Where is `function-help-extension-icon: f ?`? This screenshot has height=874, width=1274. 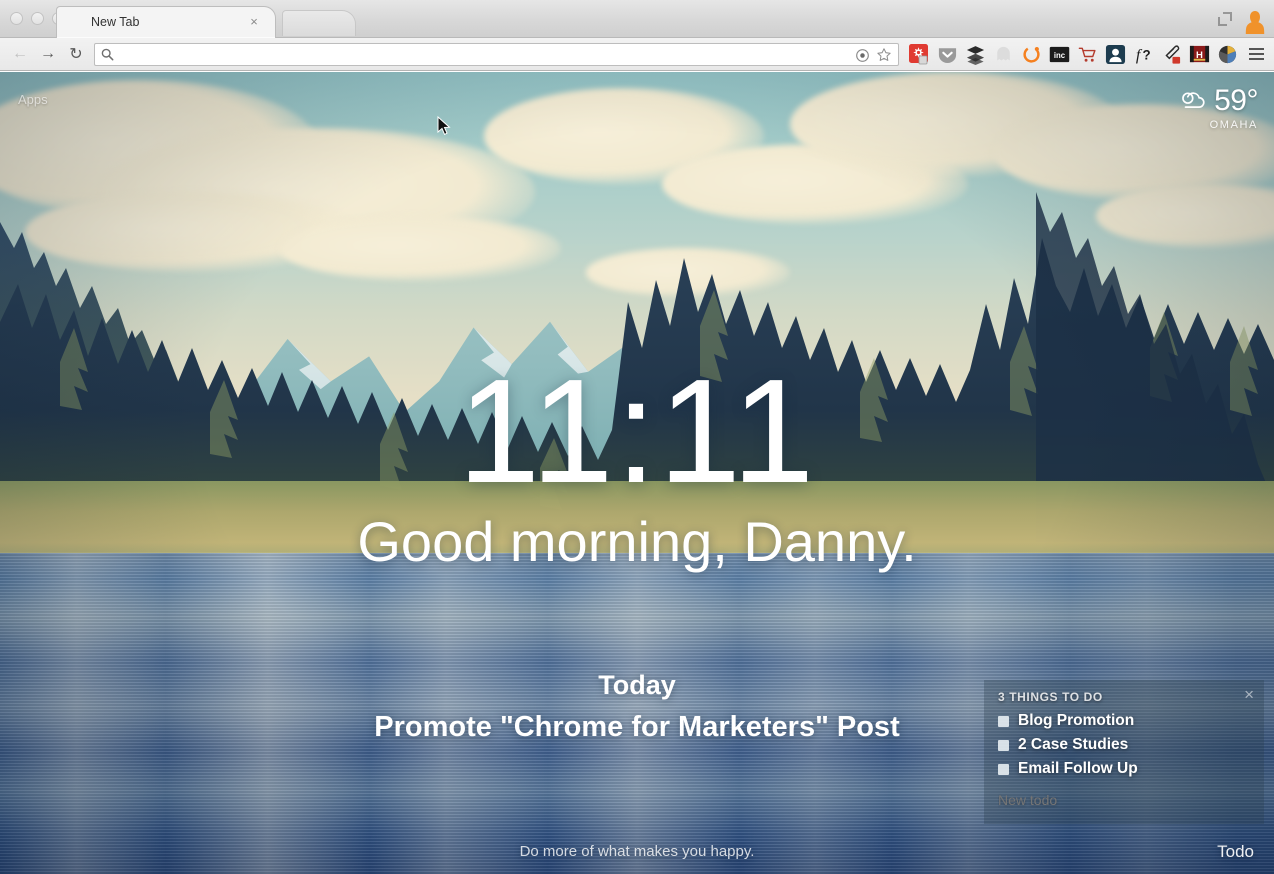
function-help-extension-icon: f ? is located at coordinates (1143, 54).